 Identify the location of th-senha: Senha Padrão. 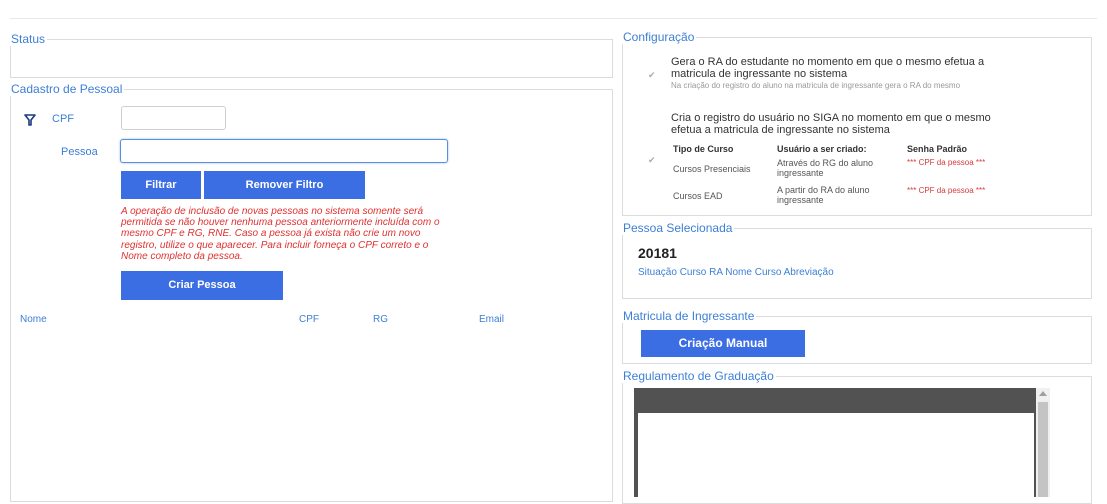
(937, 149).